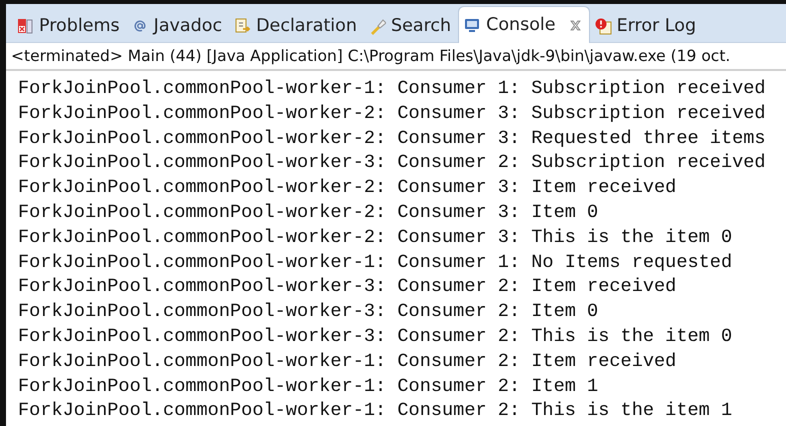 The height and width of the screenshot is (426, 786). I want to click on view-tab: Search, so click(411, 26).